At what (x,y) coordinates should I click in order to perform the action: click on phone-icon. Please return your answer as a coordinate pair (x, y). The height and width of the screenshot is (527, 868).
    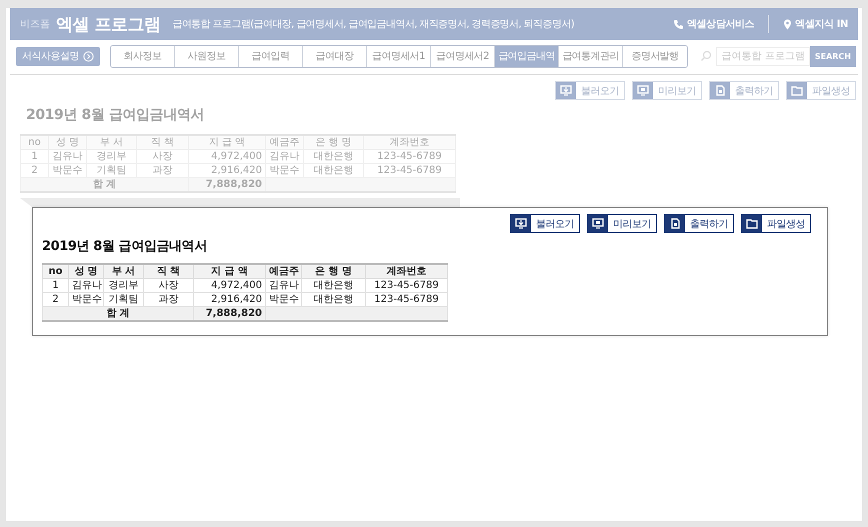
    Looking at the image, I should click on (678, 24).